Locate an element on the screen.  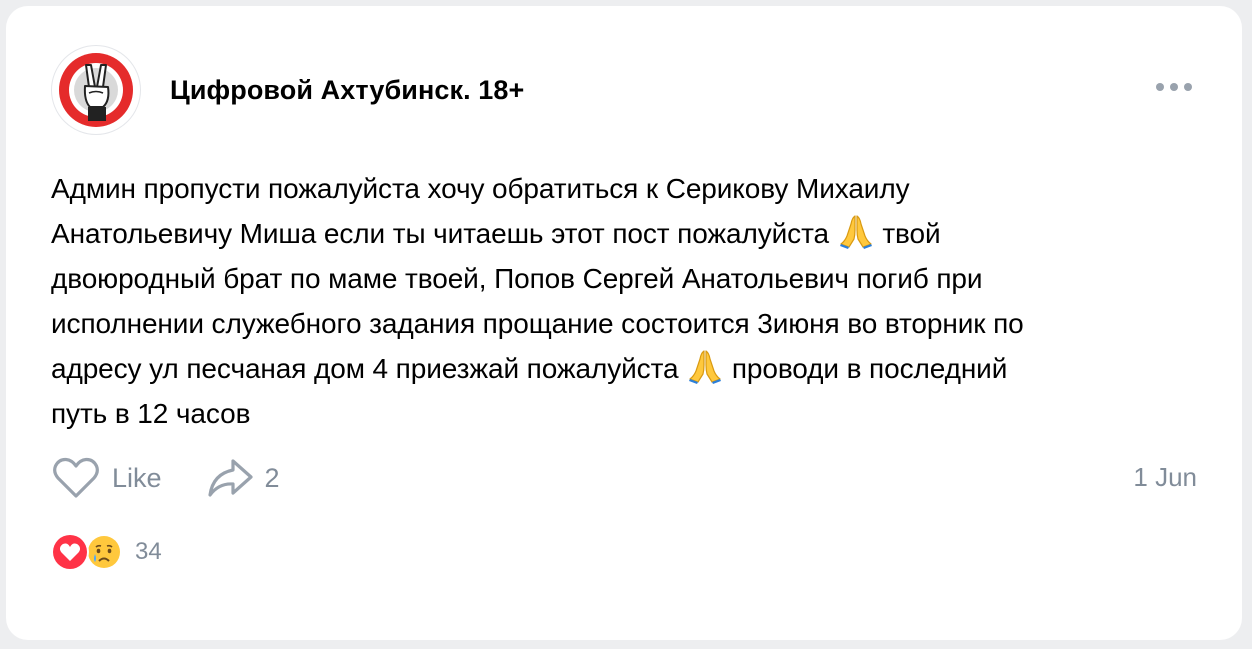
post-header: Цифровой Ахтубинск. 18+ is located at coordinates (287, 90).